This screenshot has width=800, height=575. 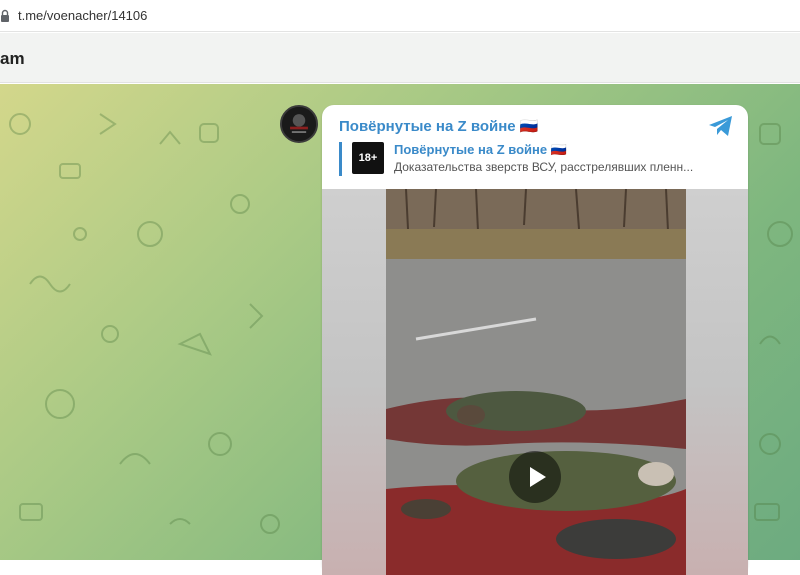 What do you see at coordinates (12, 58) in the screenshot?
I see `header-title: am` at bounding box center [12, 58].